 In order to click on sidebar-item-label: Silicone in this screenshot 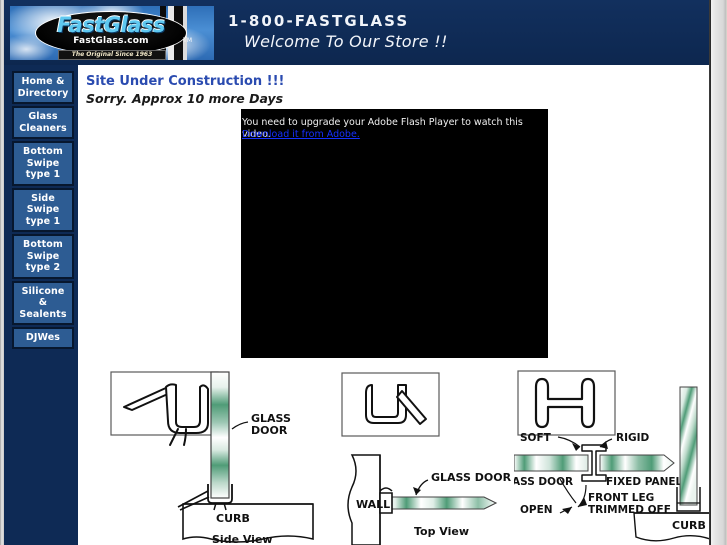, I will do `click(43, 291)`.